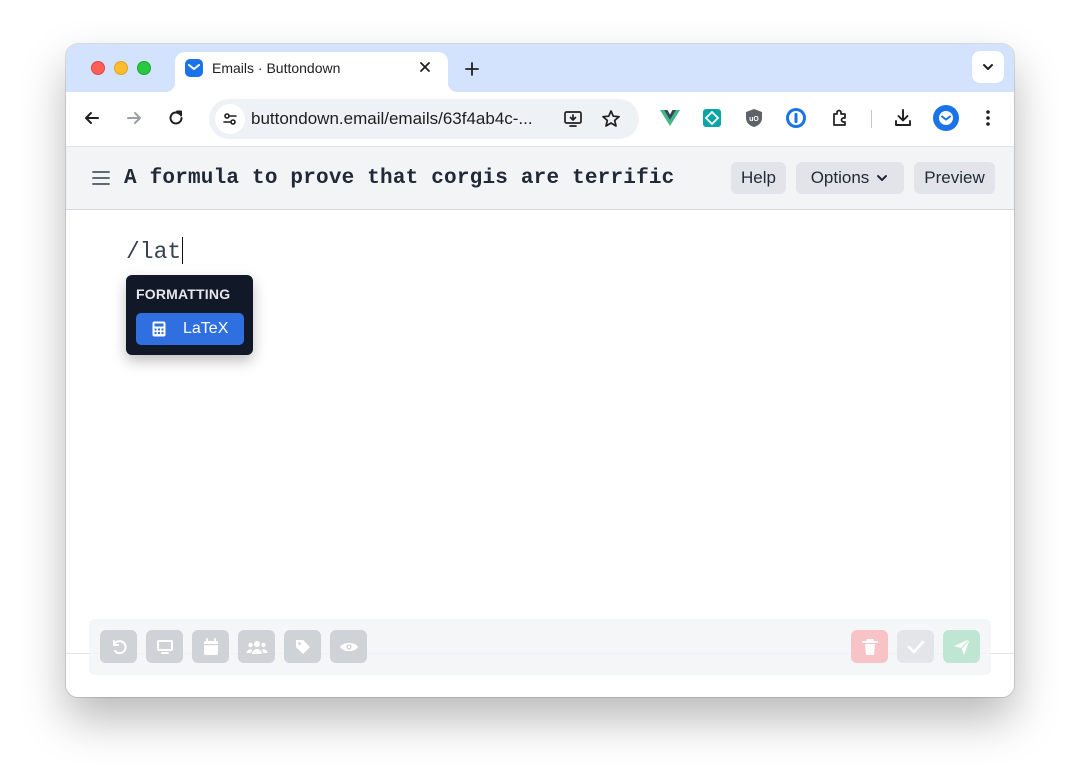 The height and width of the screenshot is (784, 1080). Describe the element at coordinates (840, 177) in the screenshot. I see `options-button-label: Options` at that location.